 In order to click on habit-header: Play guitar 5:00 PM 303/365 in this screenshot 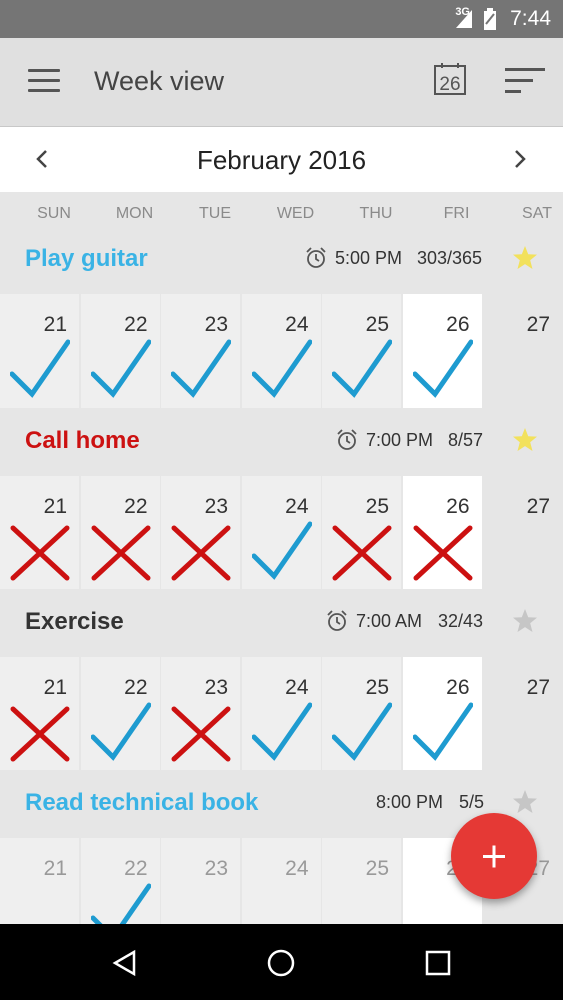, I will do `click(281, 258)`.